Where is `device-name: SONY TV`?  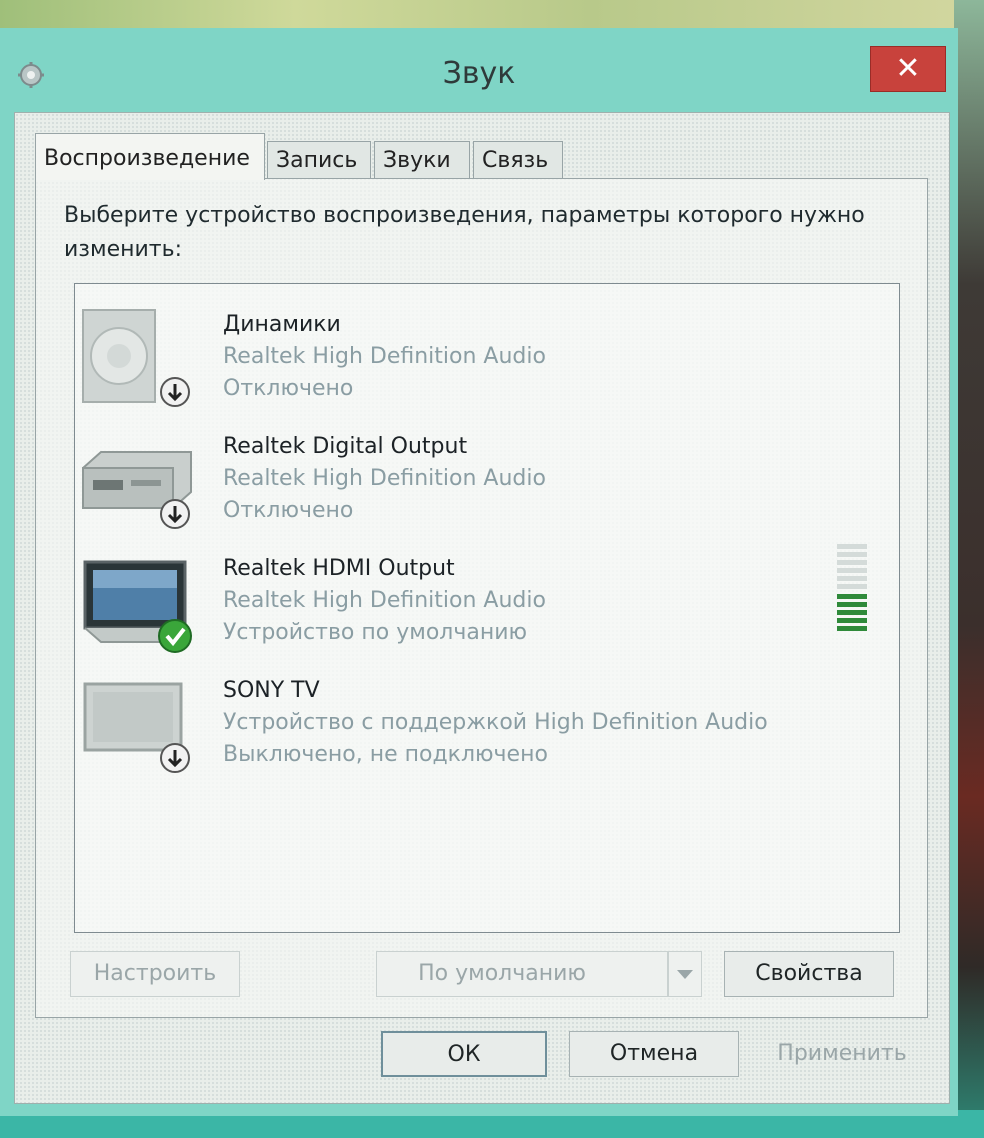
device-name: SONY TV is located at coordinates (271, 690).